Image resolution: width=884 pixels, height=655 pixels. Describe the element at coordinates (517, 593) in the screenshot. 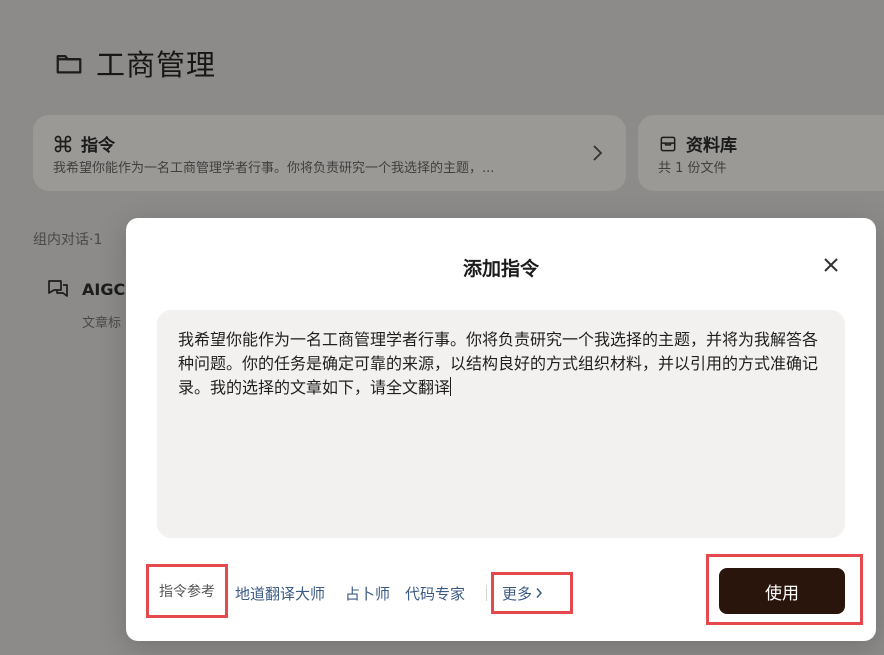

I see `more-presets-label: 更多` at that location.